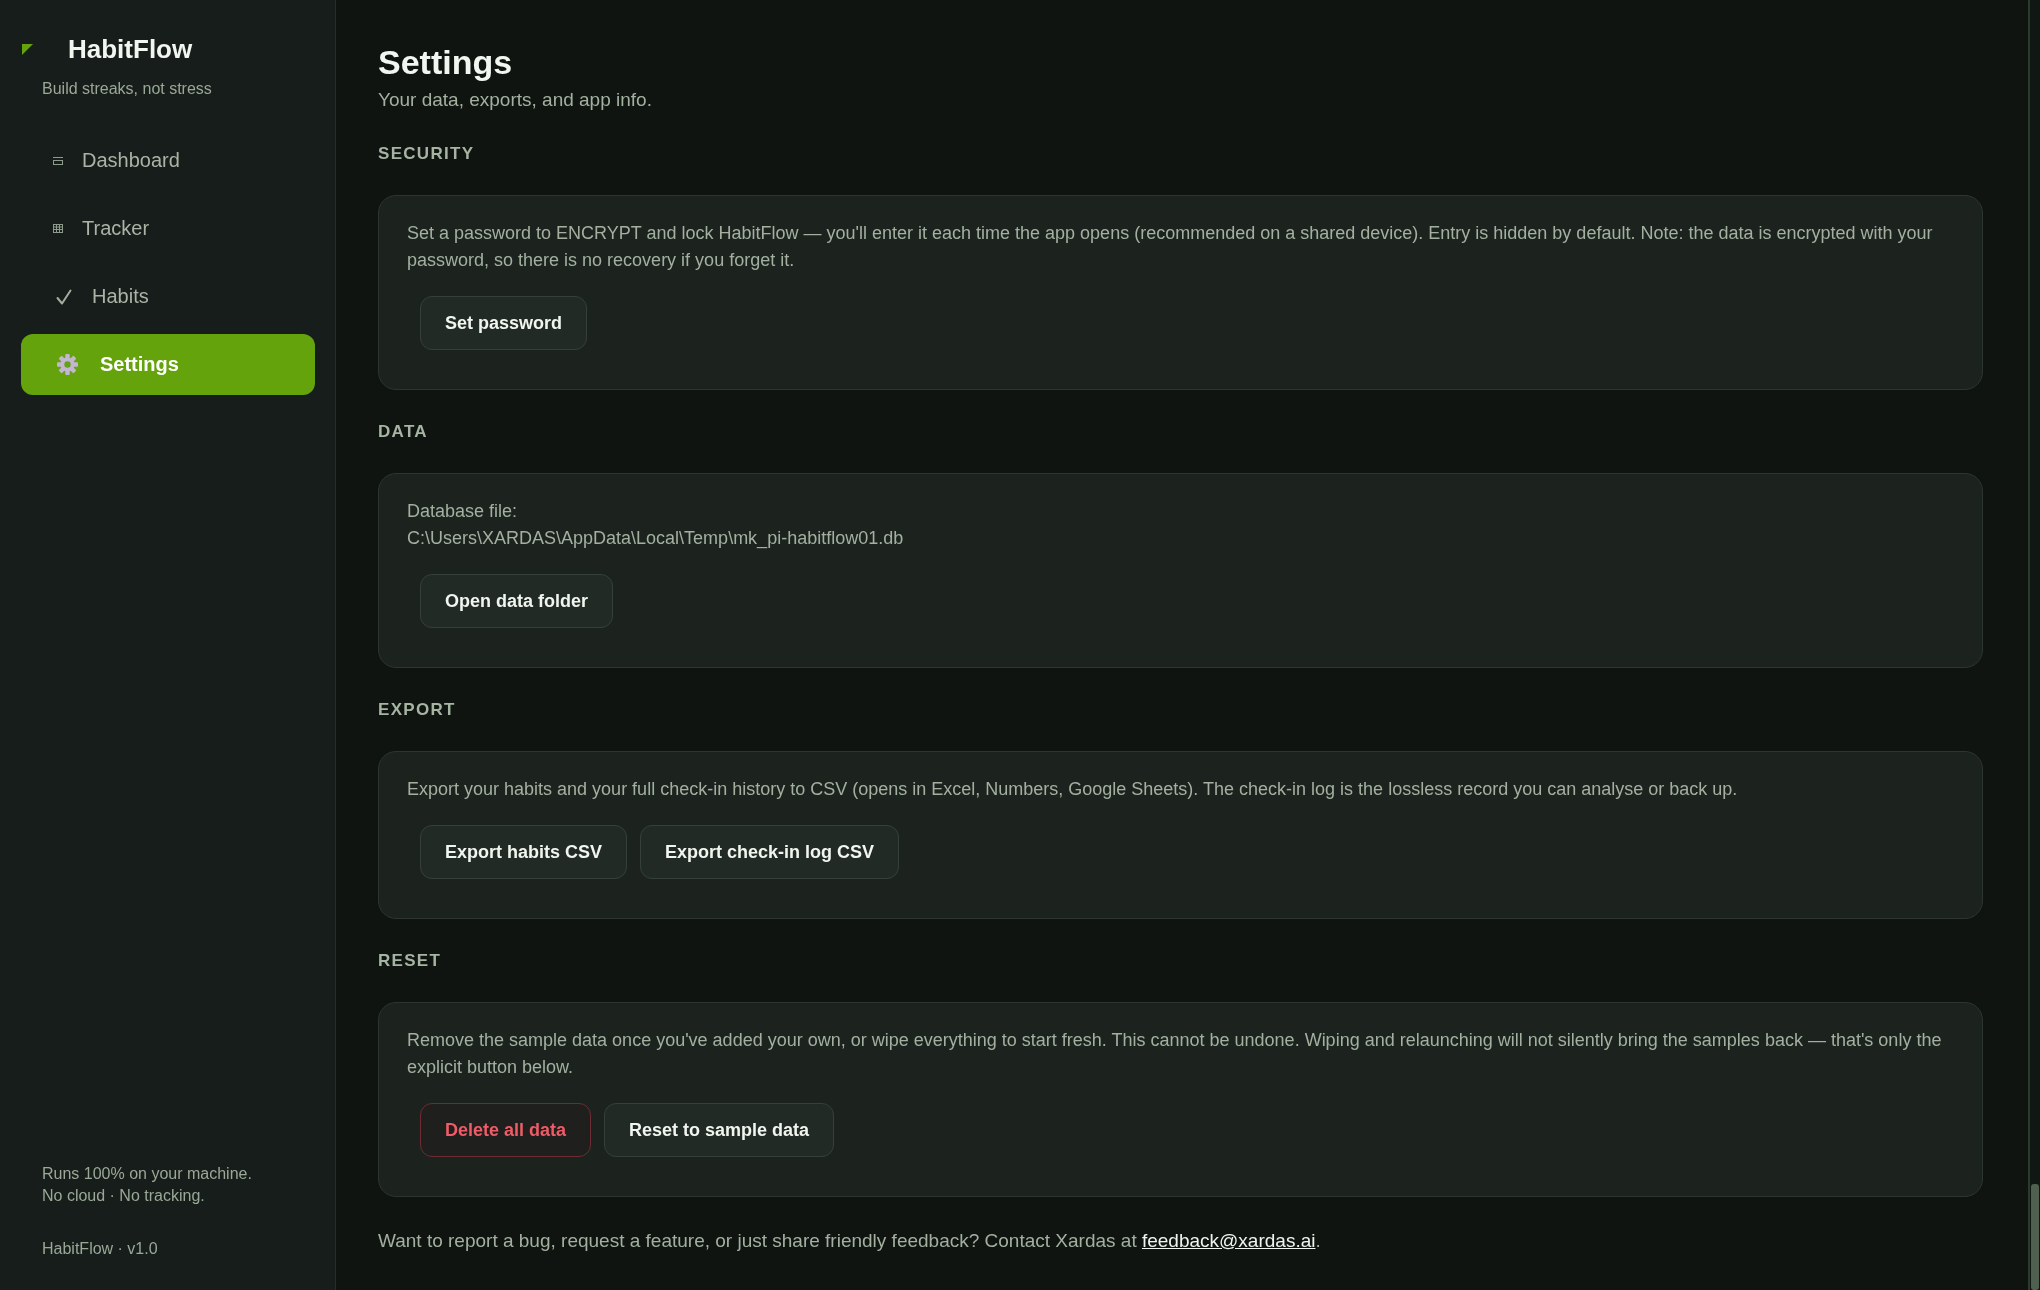 Image resolution: width=2040 pixels, height=1290 pixels. I want to click on email-link: feedback@xardas.ai, so click(1228, 1240).